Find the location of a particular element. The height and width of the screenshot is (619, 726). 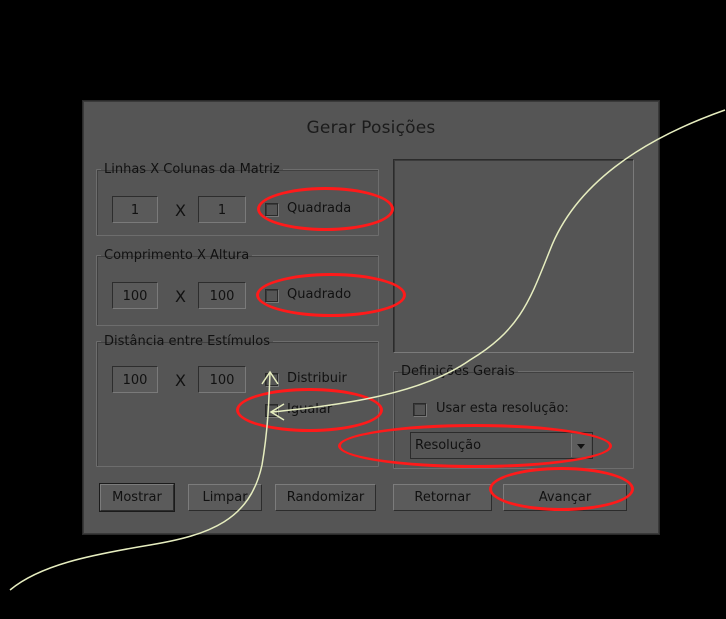

quadrado-checkbox is located at coordinates (271, 295).